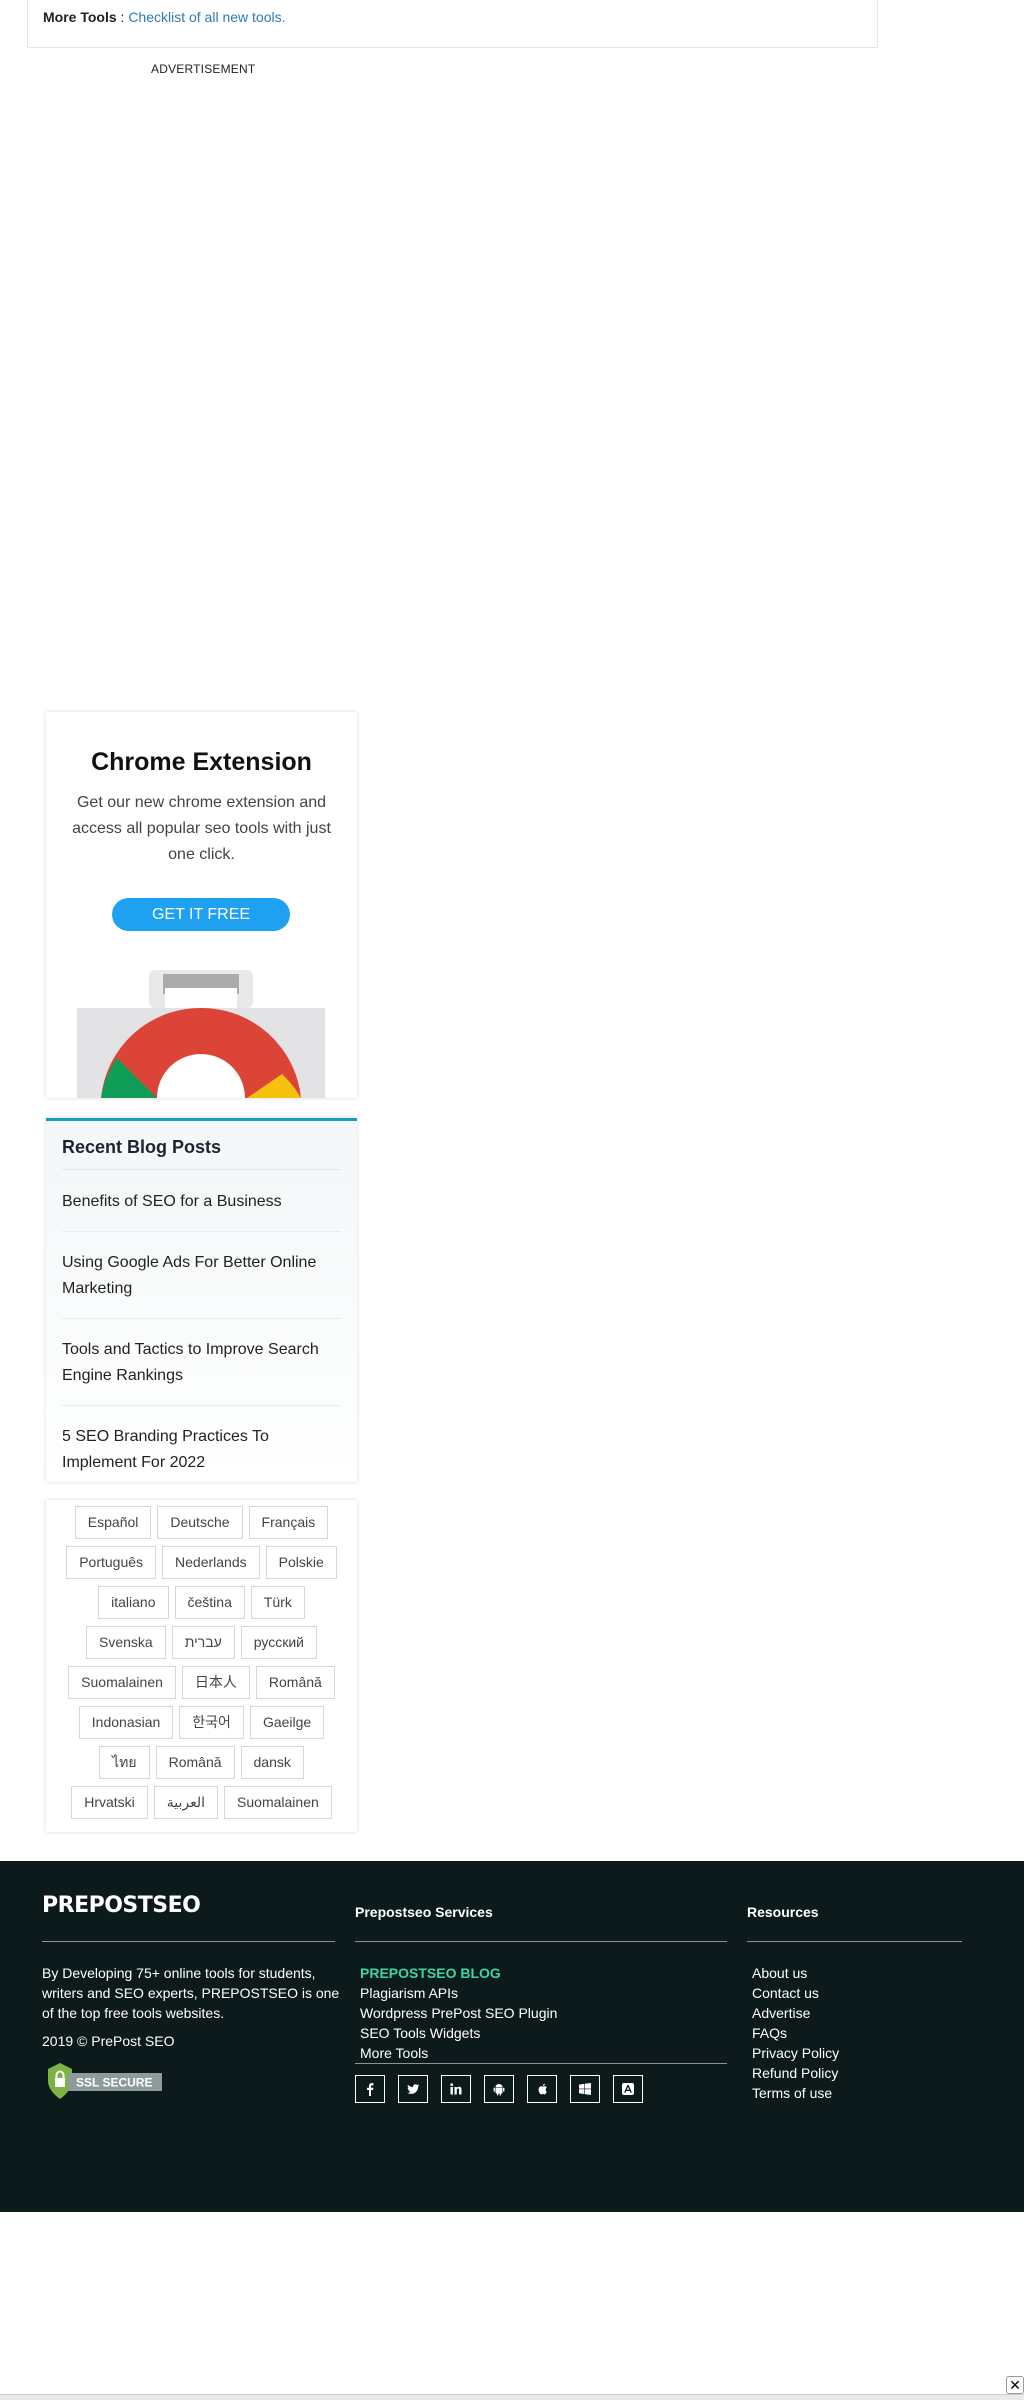 The height and width of the screenshot is (2400, 1024). What do you see at coordinates (201, 1034) in the screenshot?
I see `chrome-web-store-illustration` at bounding box center [201, 1034].